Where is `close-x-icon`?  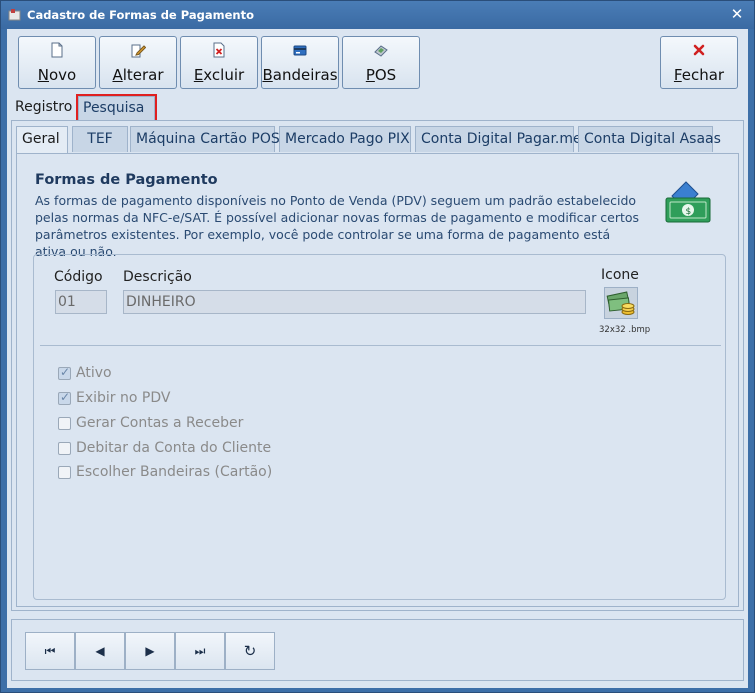 close-x-icon is located at coordinates (699, 50).